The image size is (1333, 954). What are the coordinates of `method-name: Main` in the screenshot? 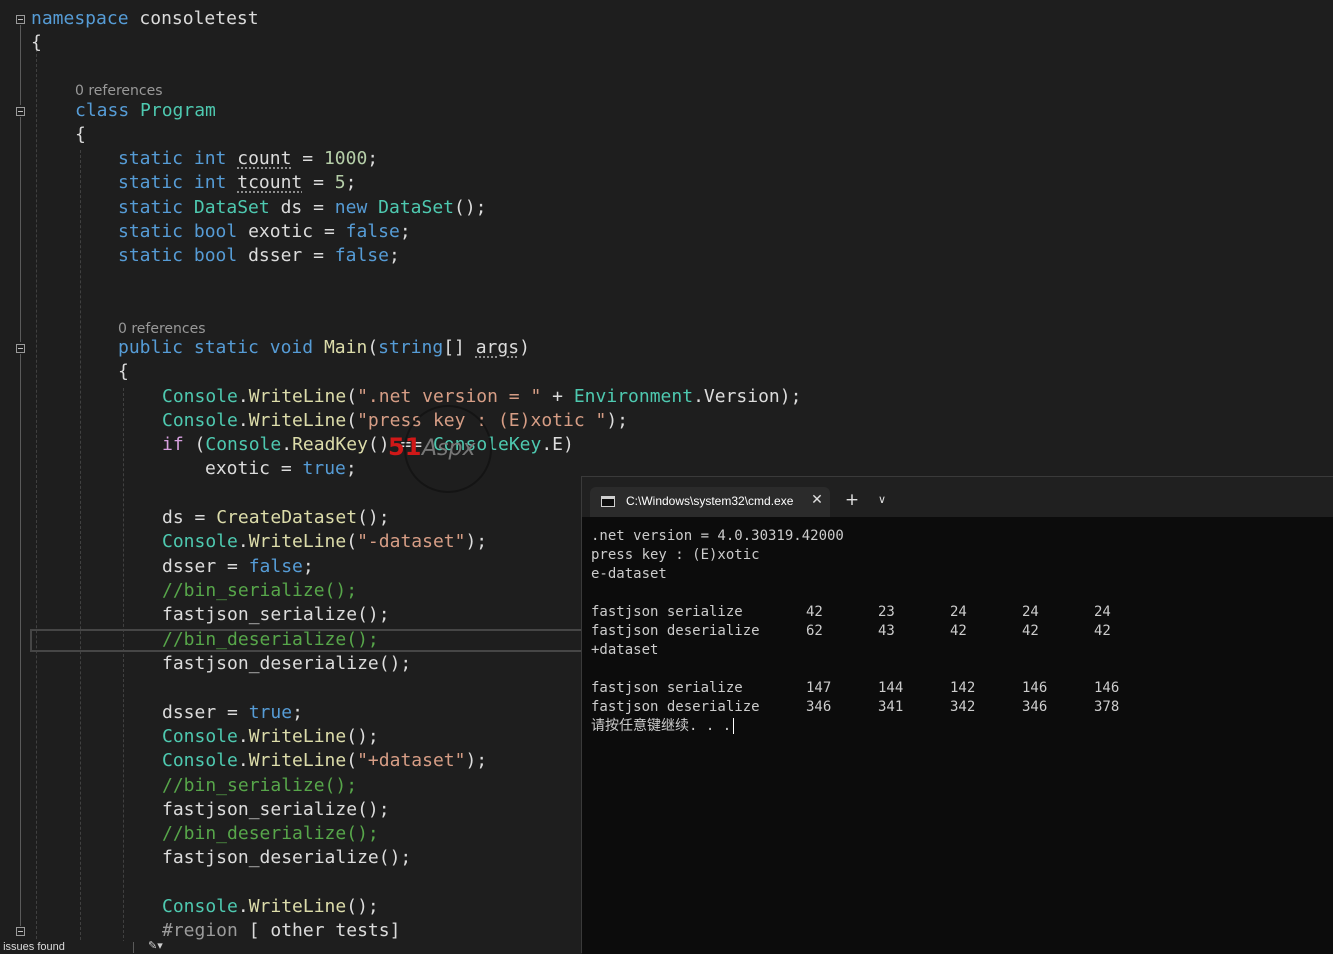 It's located at (345, 347).